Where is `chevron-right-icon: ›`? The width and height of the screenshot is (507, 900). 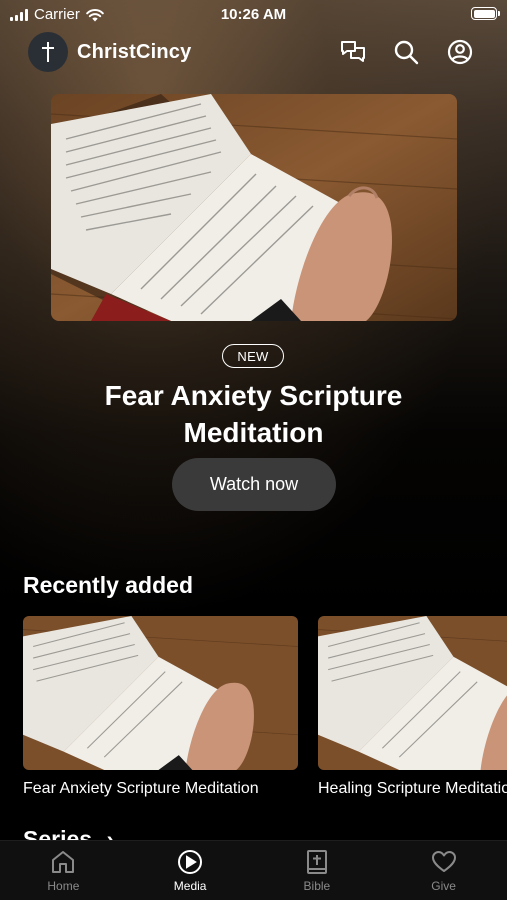
chevron-right-icon: › is located at coordinates (110, 833).